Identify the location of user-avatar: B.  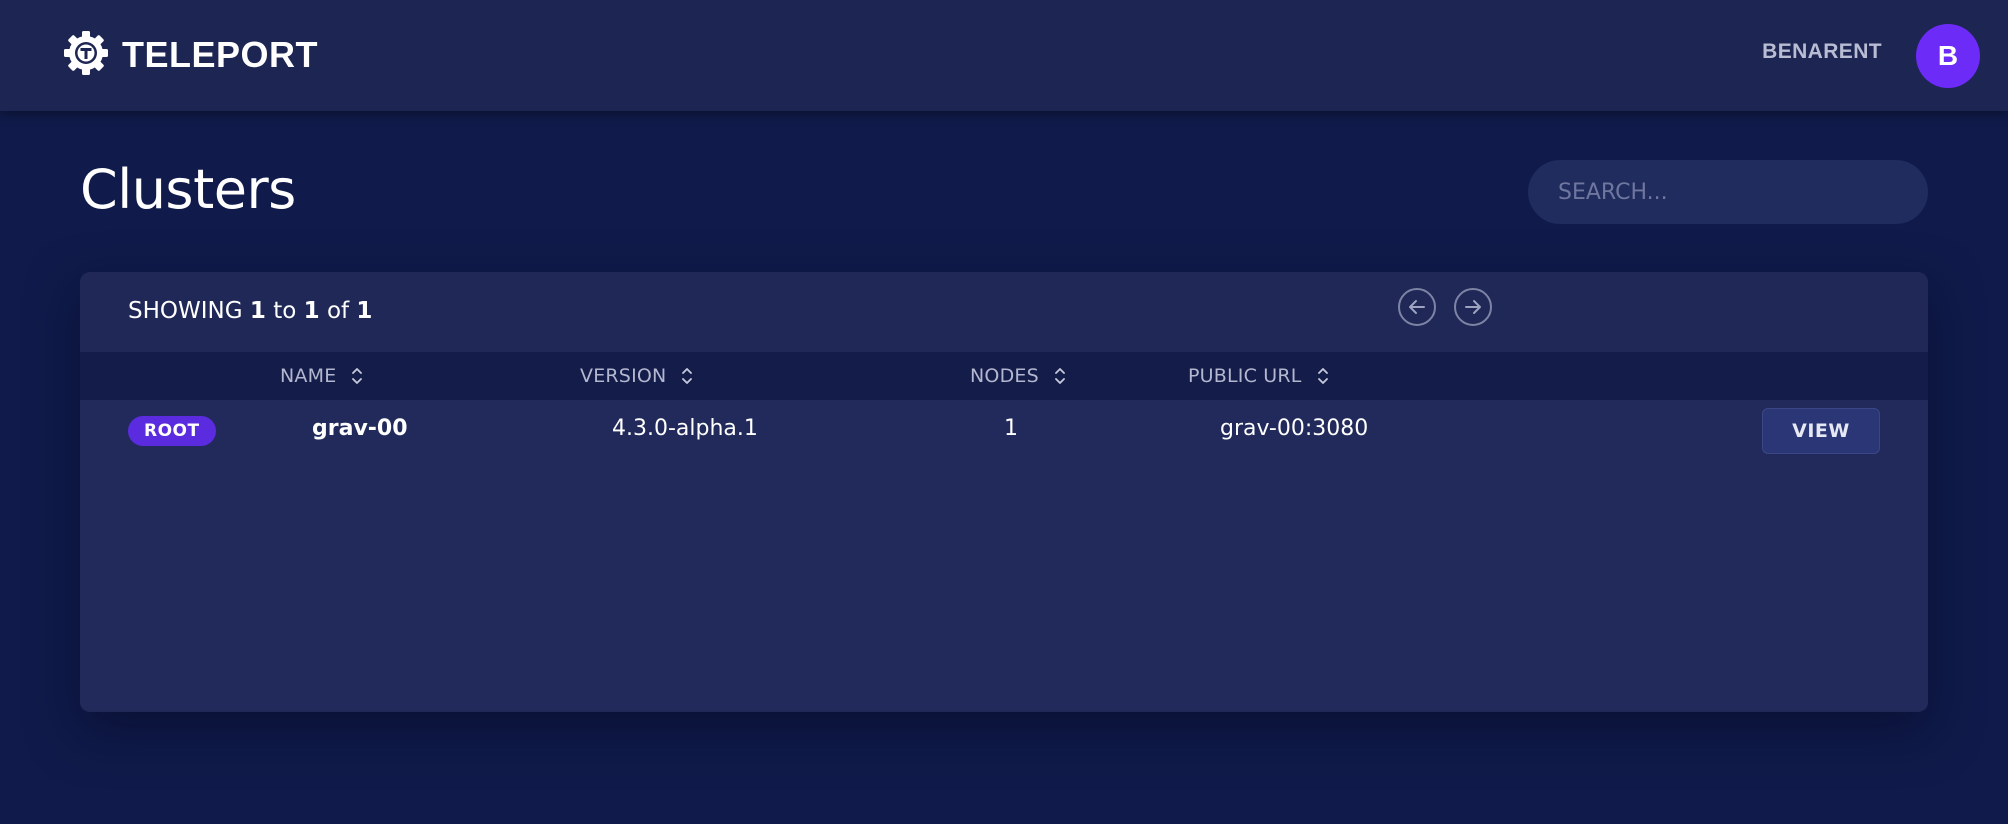
(1948, 56).